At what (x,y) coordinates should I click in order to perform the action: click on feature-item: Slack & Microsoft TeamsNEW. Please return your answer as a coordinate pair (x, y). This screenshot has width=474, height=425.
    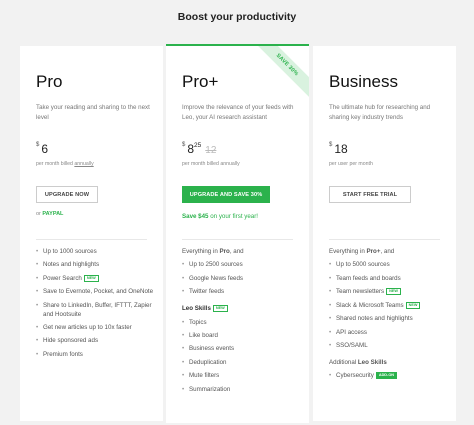
    Looking at the image, I should click on (390, 306).